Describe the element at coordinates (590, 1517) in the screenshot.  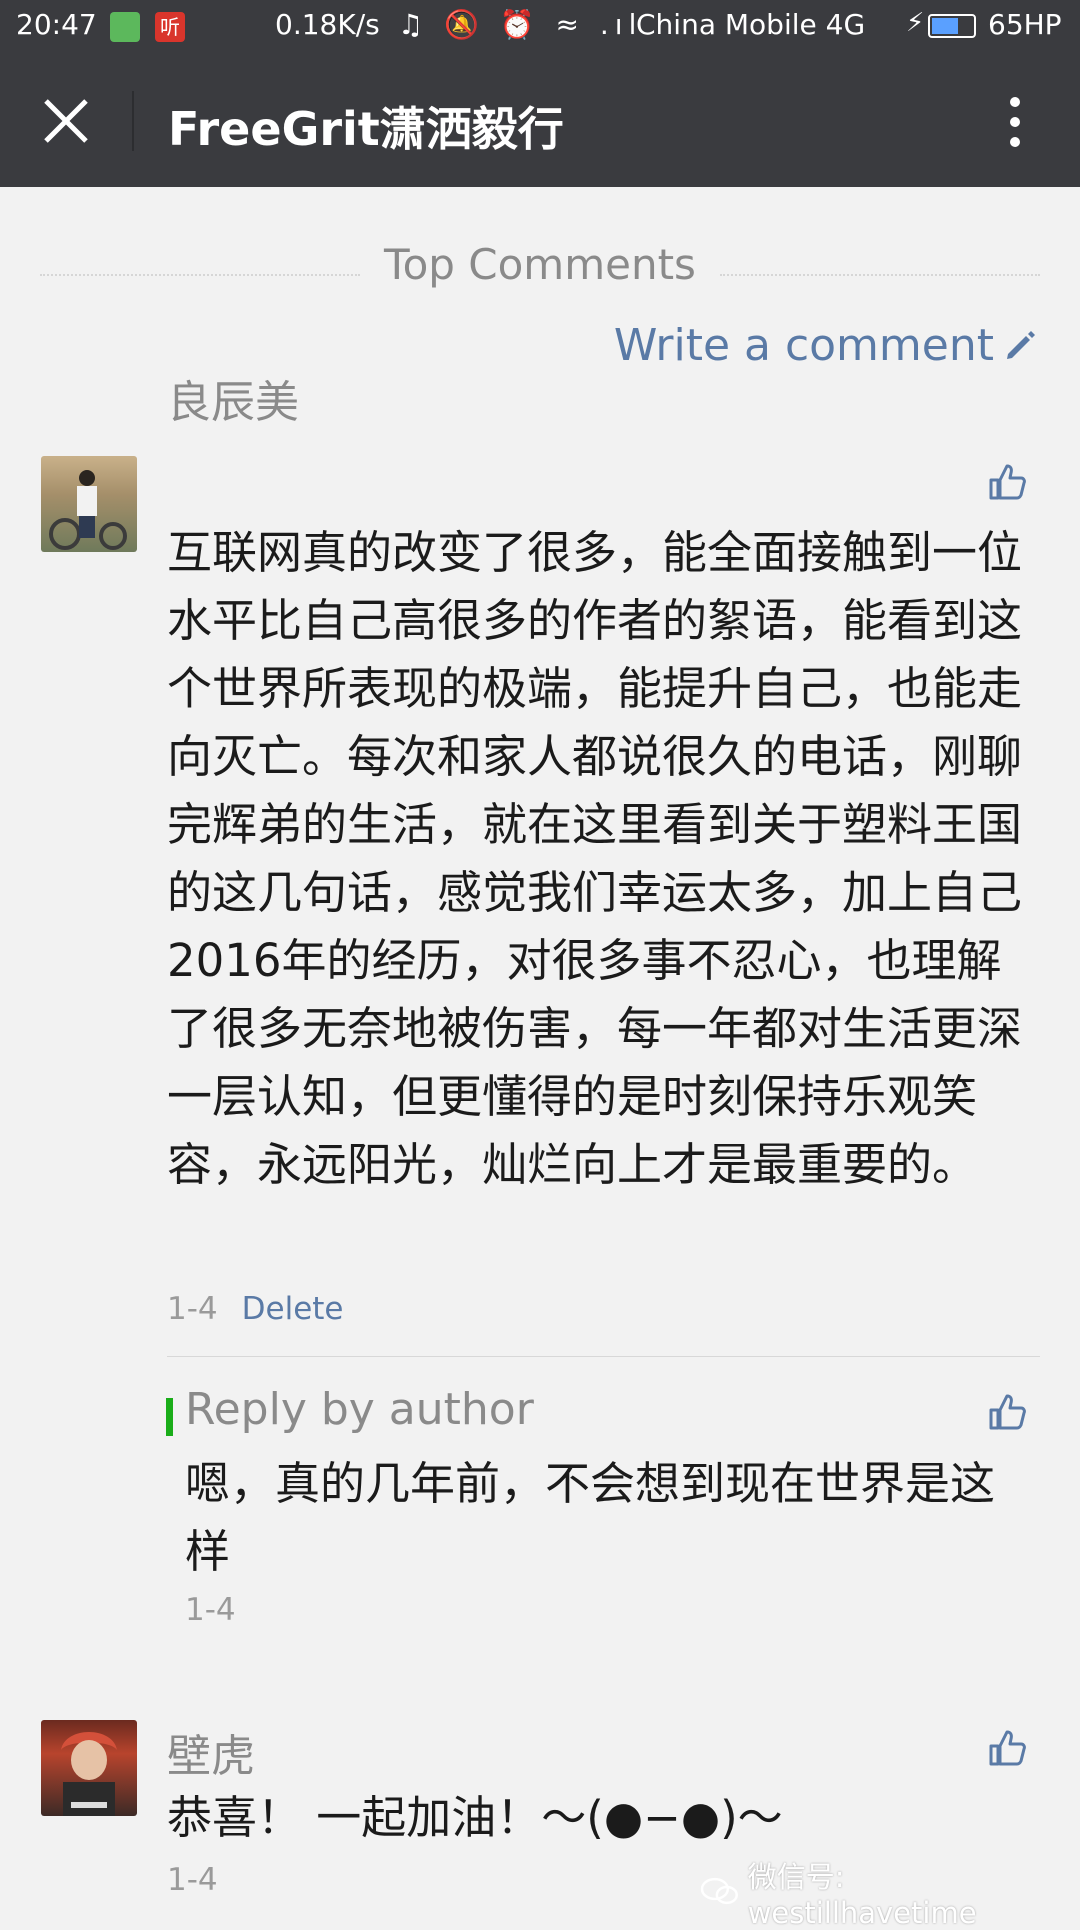
I see `reply-text: 嗯，真的几年前，不会想到现在世界是这样` at that location.